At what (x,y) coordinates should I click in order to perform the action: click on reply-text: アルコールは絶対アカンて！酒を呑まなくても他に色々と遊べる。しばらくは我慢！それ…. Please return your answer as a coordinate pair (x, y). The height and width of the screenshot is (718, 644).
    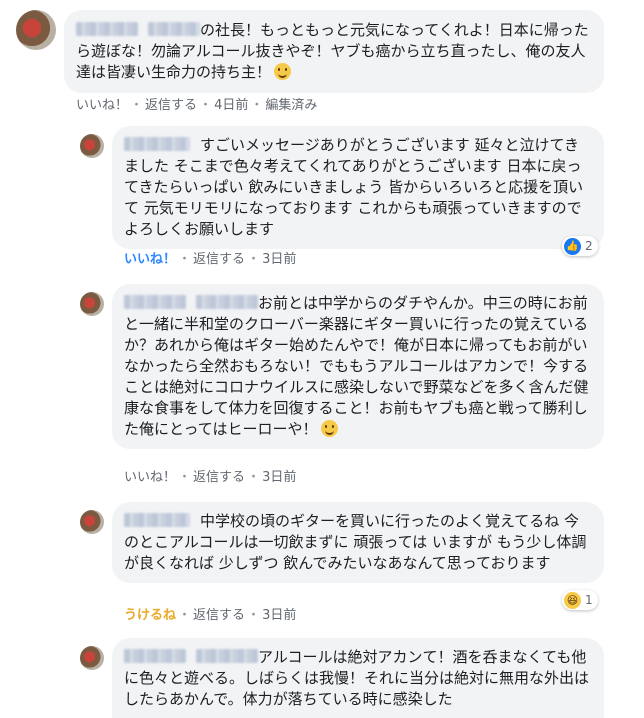
    Looking at the image, I should click on (357, 678).